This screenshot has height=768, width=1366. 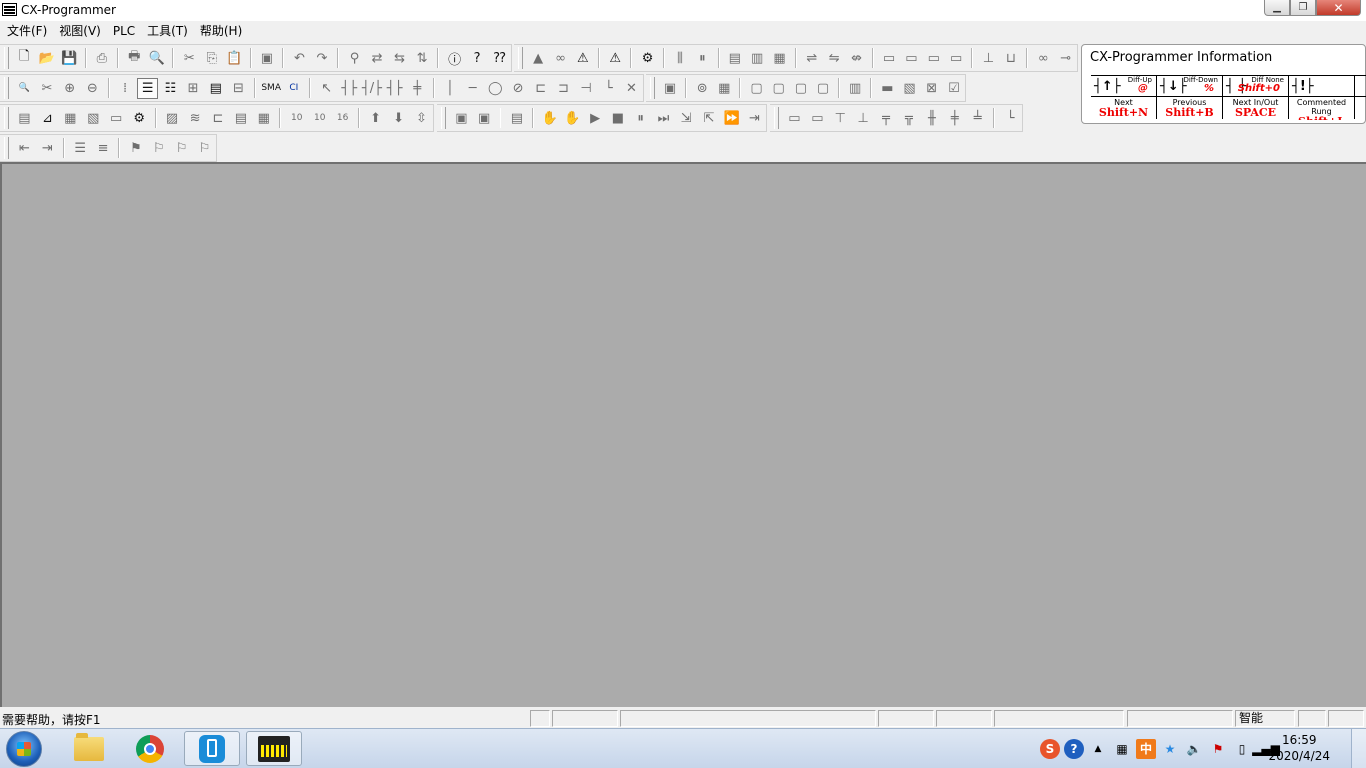 I want to click on transfer-all-icon: ▭, so click(x=956, y=58).